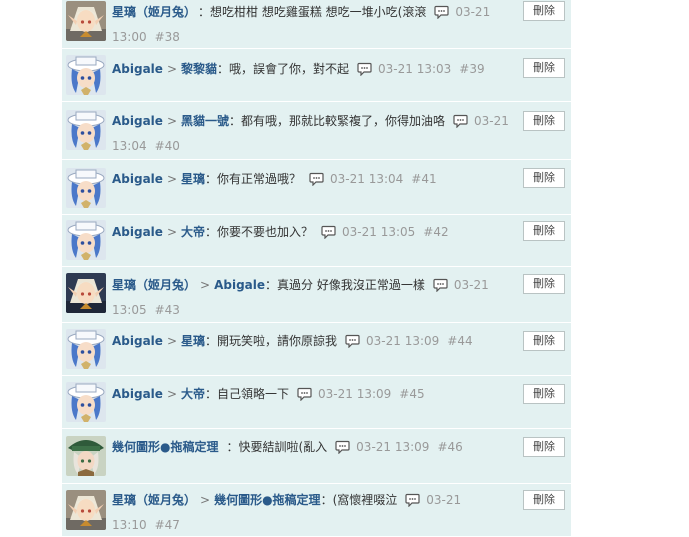  What do you see at coordinates (239, 285) in the screenshot?
I see `reply-target-link: Abigale` at bounding box center [239, 285].